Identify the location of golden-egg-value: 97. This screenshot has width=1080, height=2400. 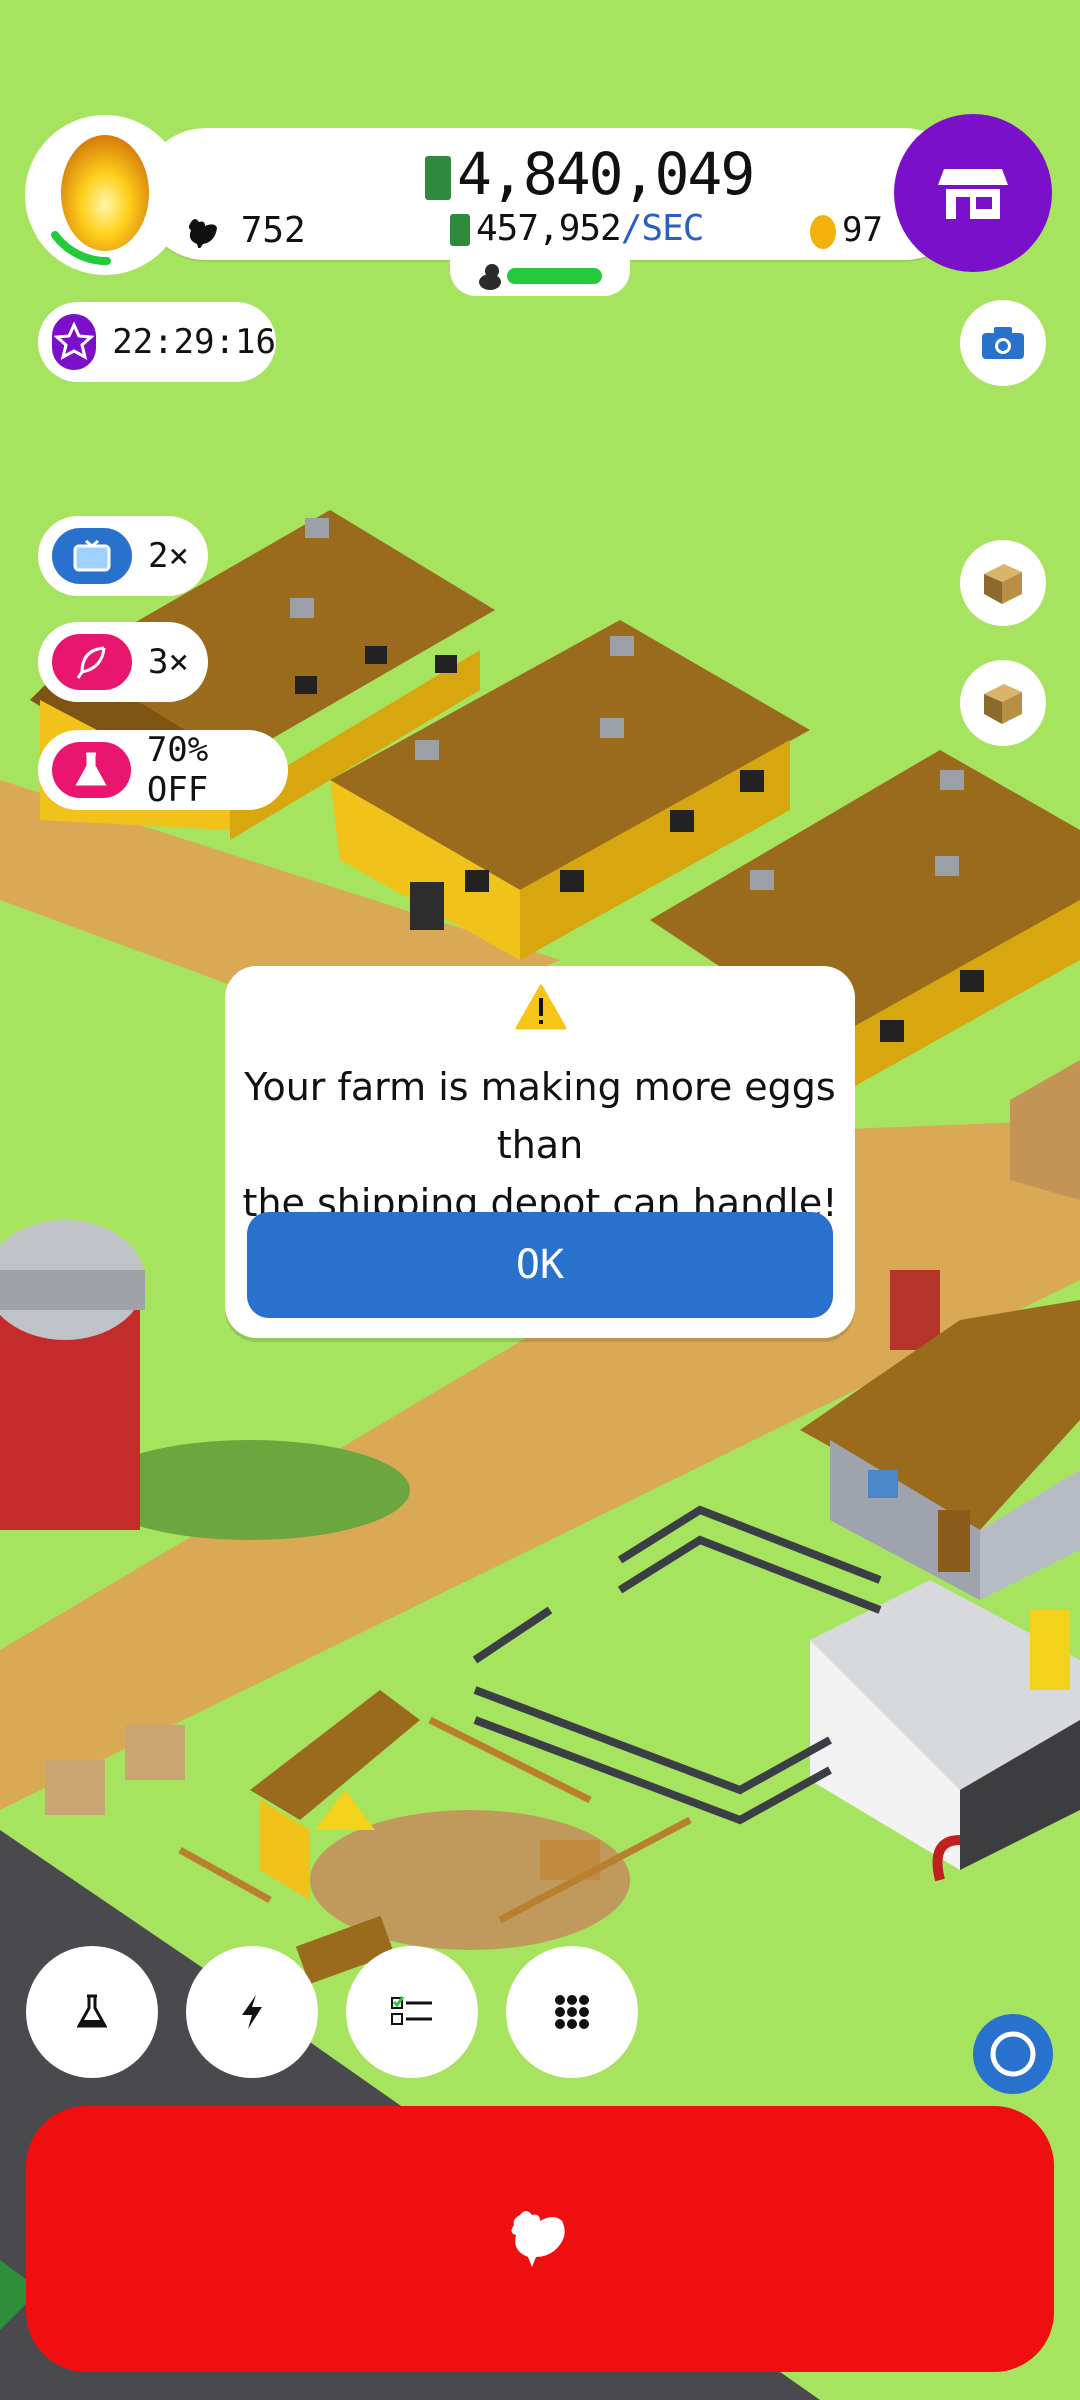
(862, 230).